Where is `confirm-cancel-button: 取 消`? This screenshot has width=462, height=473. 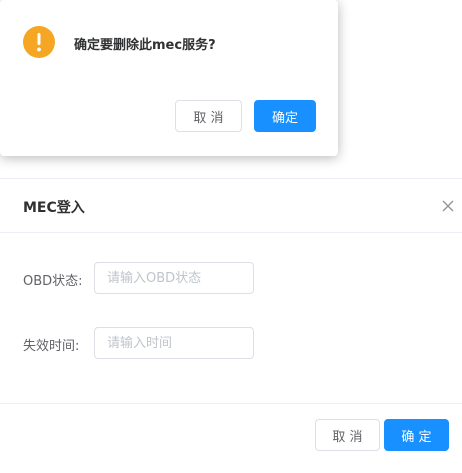
confirm-cancel-button: 取 消 is located at coordinates (208, 116).